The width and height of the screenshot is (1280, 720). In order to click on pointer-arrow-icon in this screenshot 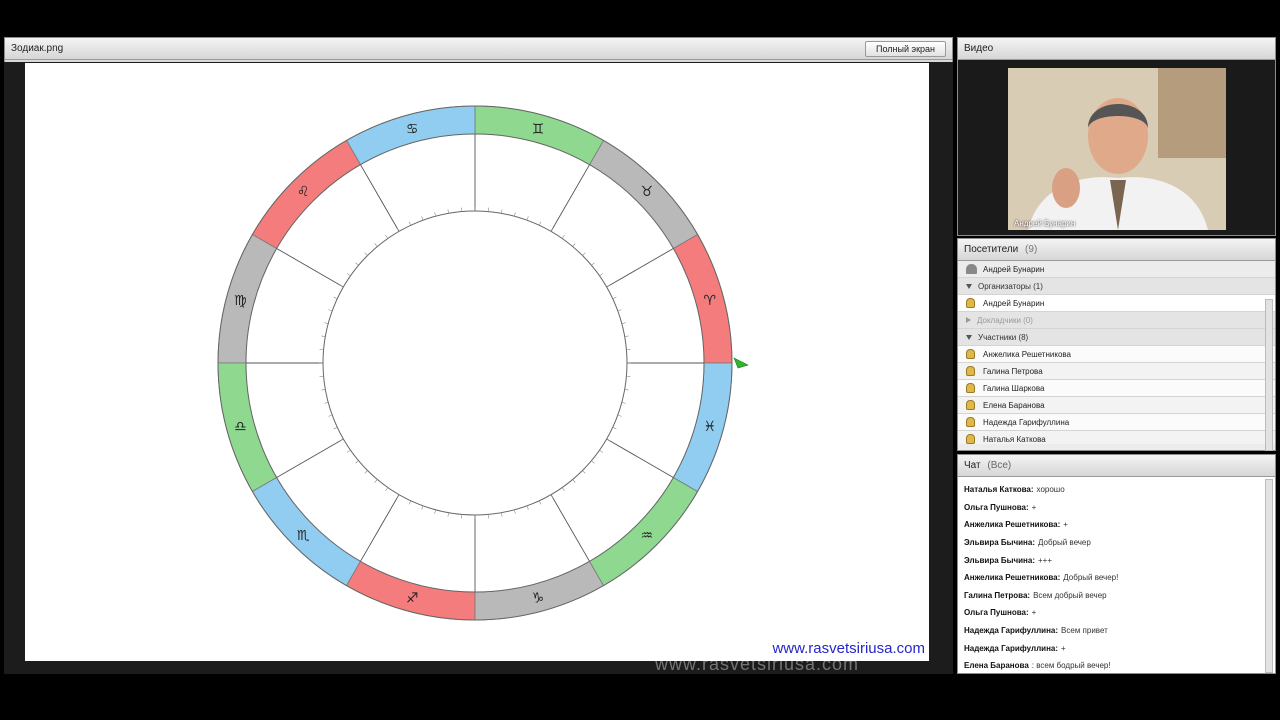, I will do `click(741, 363)`.